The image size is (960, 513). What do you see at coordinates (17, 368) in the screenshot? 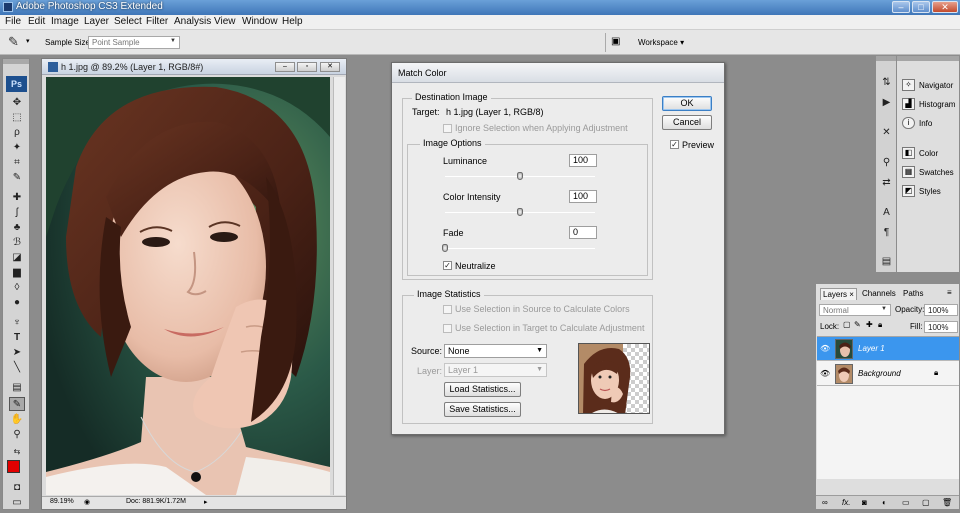
I see `shape-icon: ╲` at bounding box center [17, 368].